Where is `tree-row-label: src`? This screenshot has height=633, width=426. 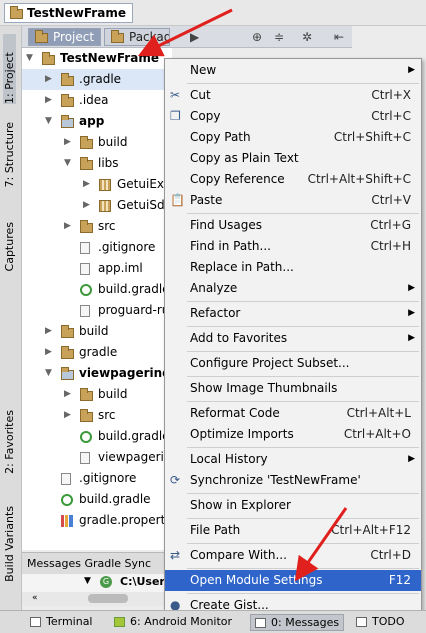 tree-row-label: src is located at coordinates (107, 415).